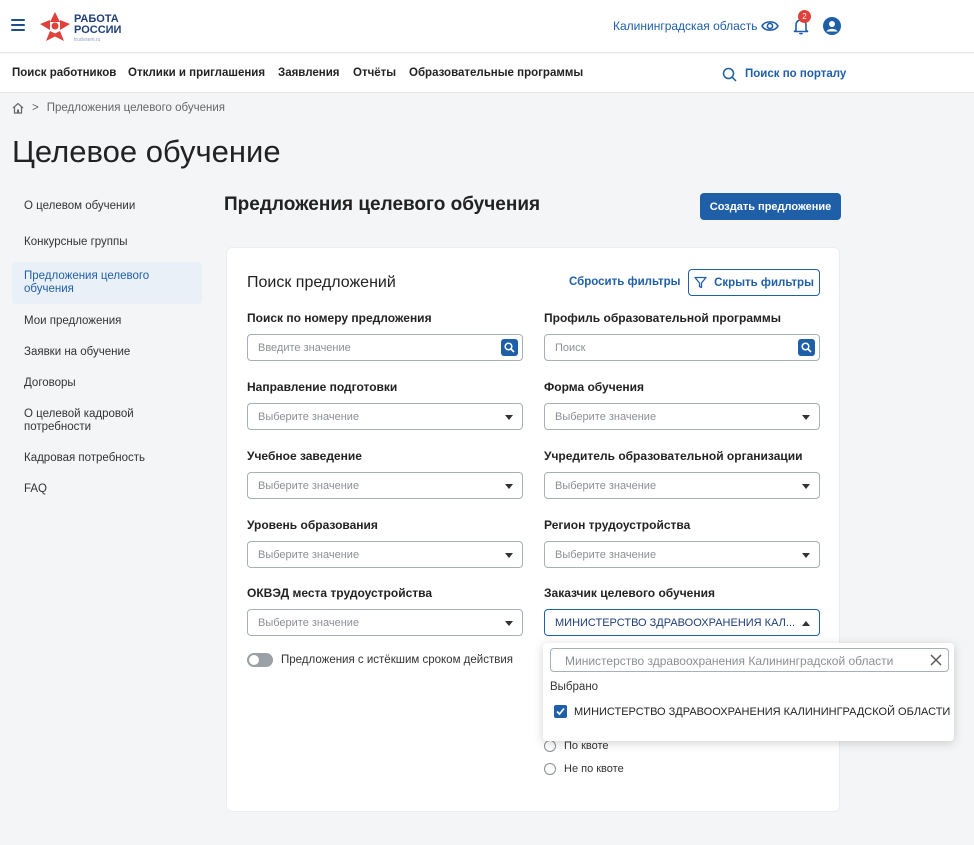  I want to click on quota-radio-label: По квоте, so click(586, 746).